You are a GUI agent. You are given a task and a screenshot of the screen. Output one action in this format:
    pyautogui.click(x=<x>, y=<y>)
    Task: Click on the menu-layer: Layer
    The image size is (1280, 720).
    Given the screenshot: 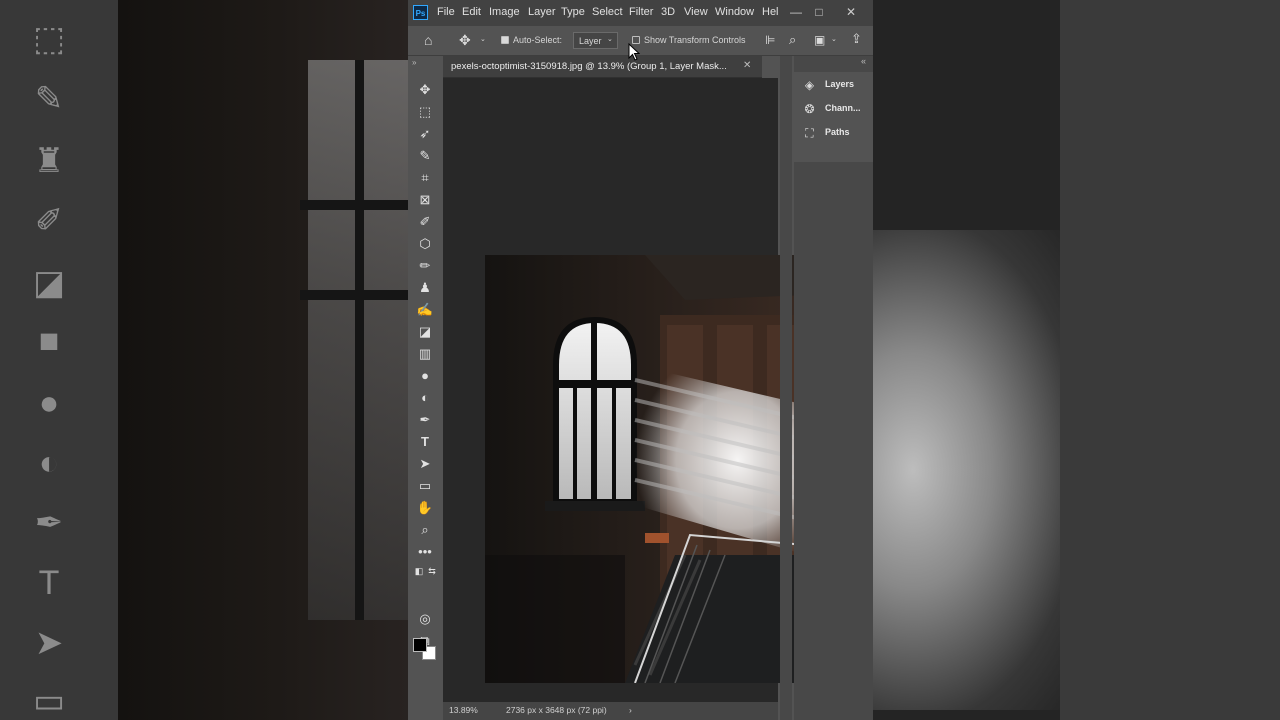 What is the action you would take?
    pyautogui.click(x=542, y=12)
    